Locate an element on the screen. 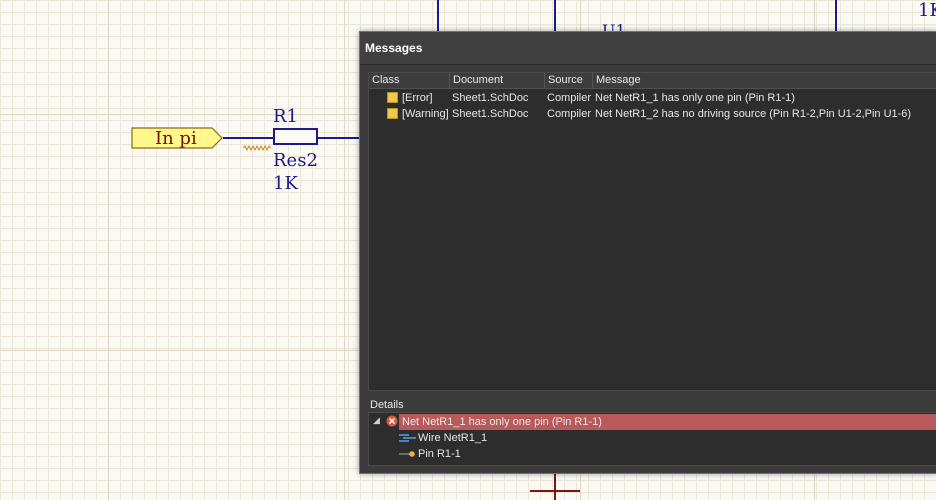  error-icon is located at coordinates (392, 421).